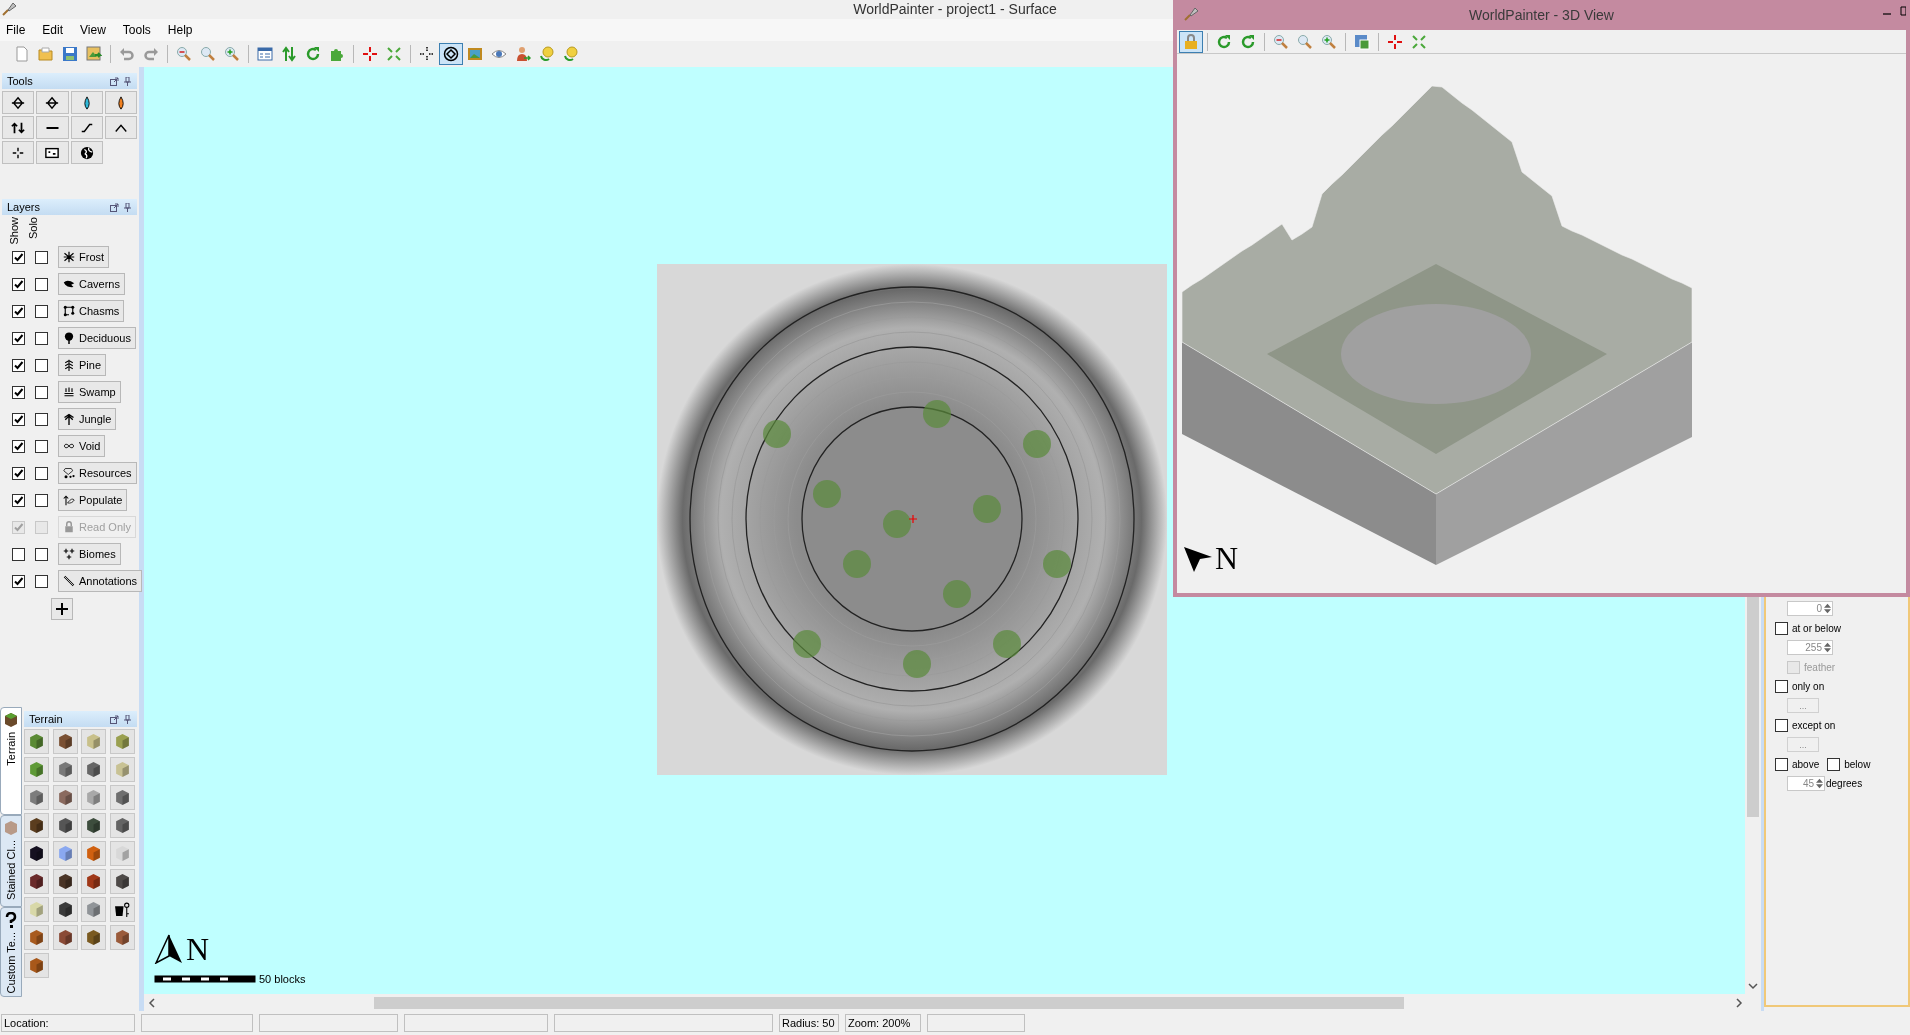  Describe the element at coordinates (198, 949) in the screenshot. I see `compass-label: N` at that location.